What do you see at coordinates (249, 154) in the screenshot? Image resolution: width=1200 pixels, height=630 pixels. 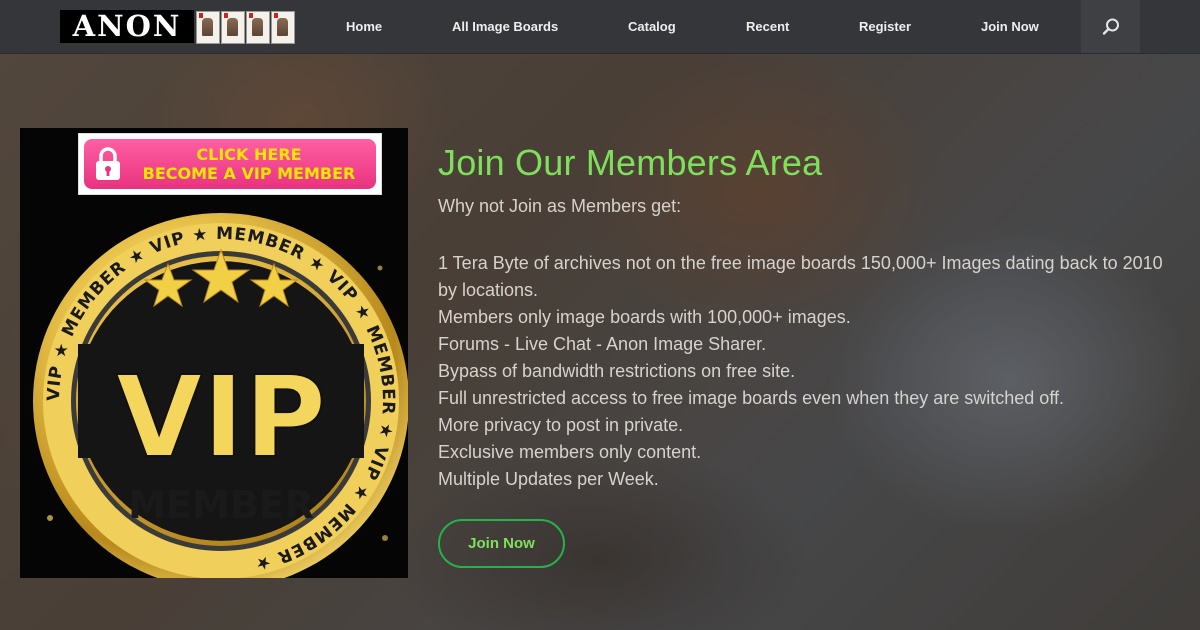 I see `banner-line-1: CLICK HERE` at bounding box center [249, 154].